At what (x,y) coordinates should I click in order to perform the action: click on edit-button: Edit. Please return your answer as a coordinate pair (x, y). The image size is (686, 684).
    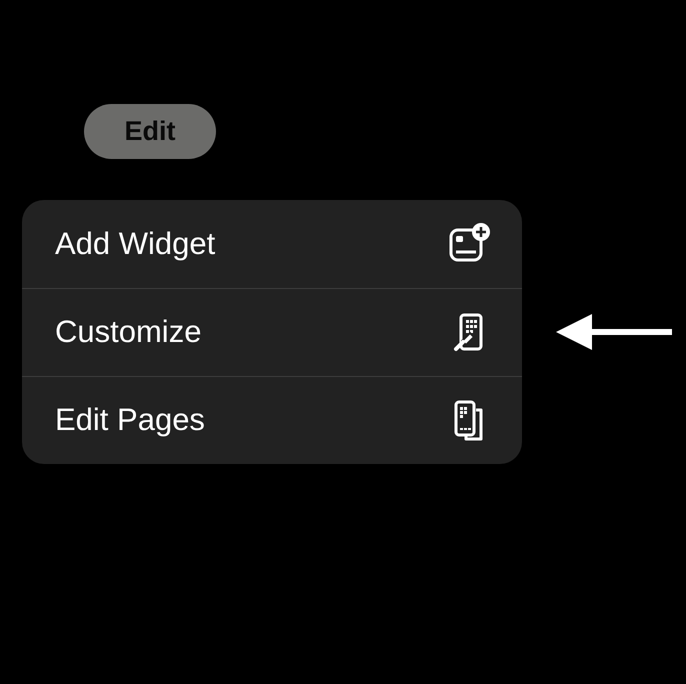
    Looking at the image, I should click on (150, 131).